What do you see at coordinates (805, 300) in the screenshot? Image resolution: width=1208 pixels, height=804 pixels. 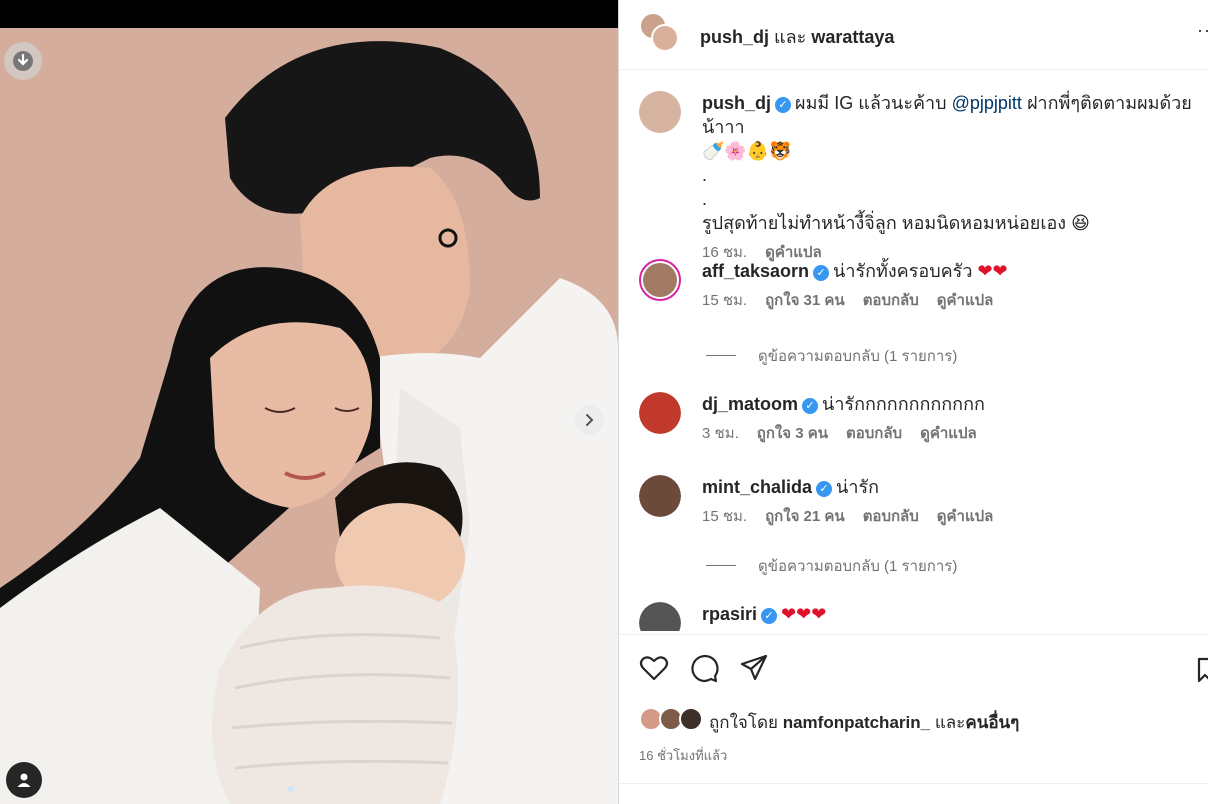 I see `like-count: ถูกใจ 31 คน` at bounding box center [805, 300].